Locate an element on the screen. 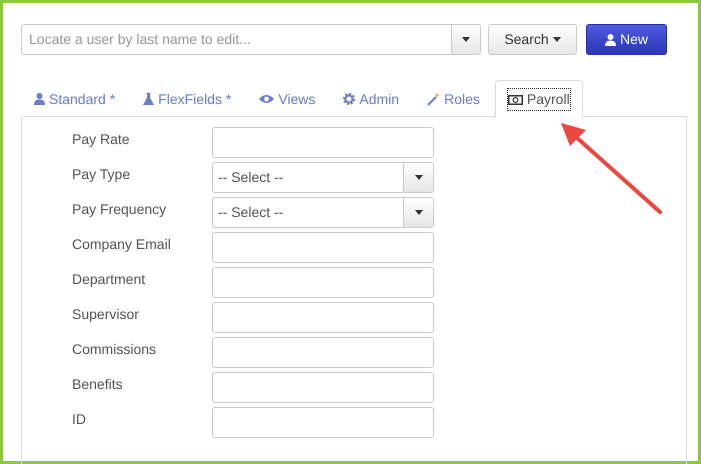 Image resolution: width=701 pixels, height=464 pixels. field-label: ID is located at coordinates (79, 419).